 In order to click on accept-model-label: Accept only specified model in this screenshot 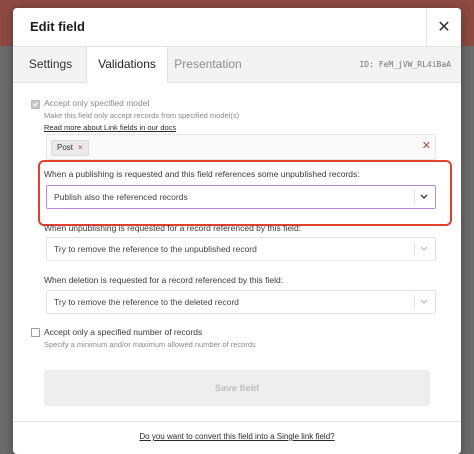, I will do `click(97, 103)`.